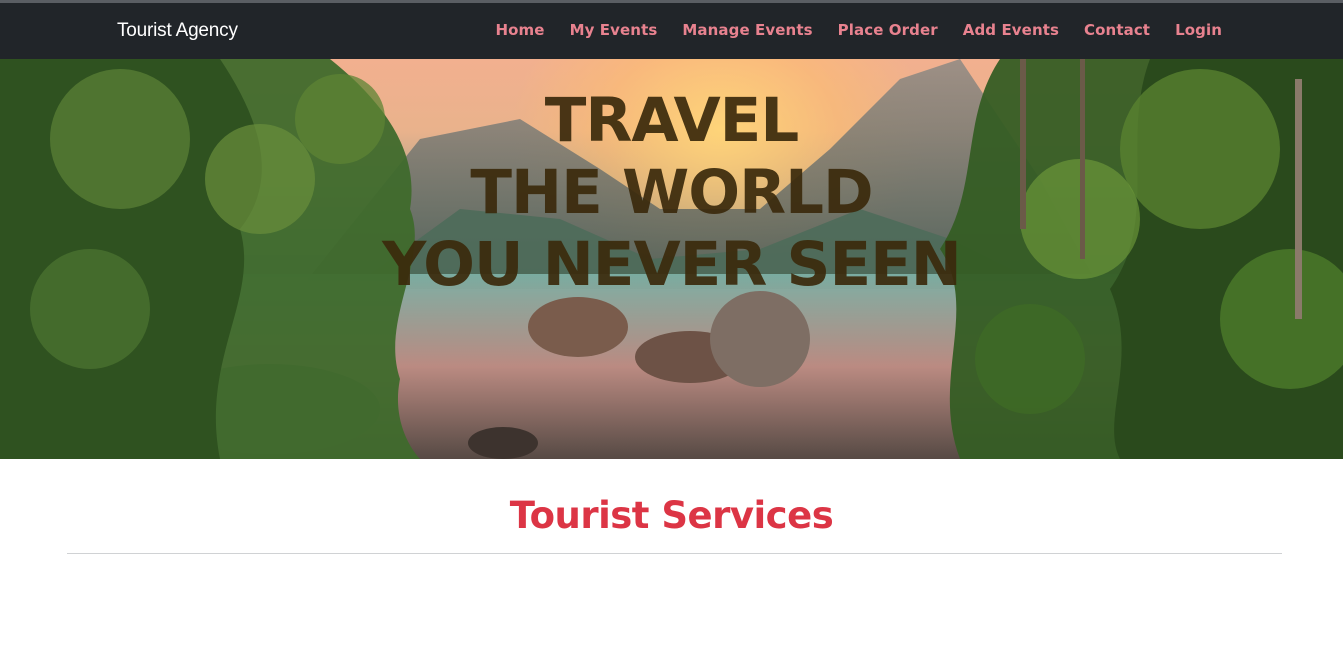 This screenshot has width=1343, height=651. Describe the element at coordinates (1011, 30) in the screenshot. I see `nav-add-events: Add Events` at that location.